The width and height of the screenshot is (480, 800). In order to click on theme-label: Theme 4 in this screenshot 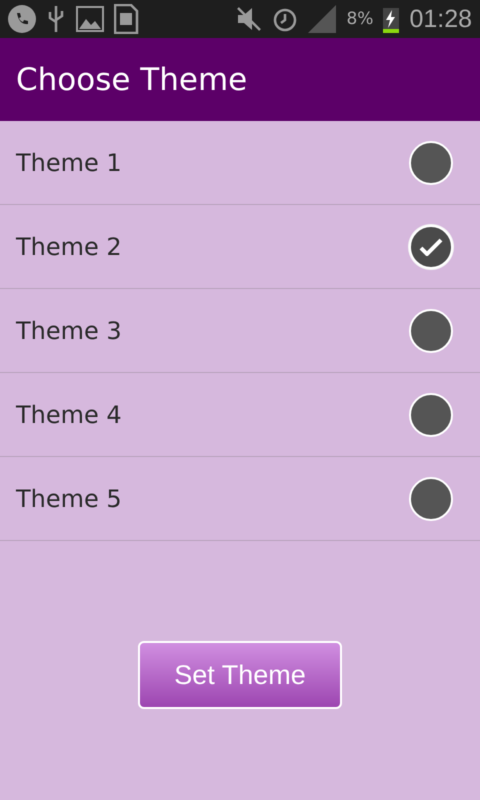, I will do `click(69, 414)`.